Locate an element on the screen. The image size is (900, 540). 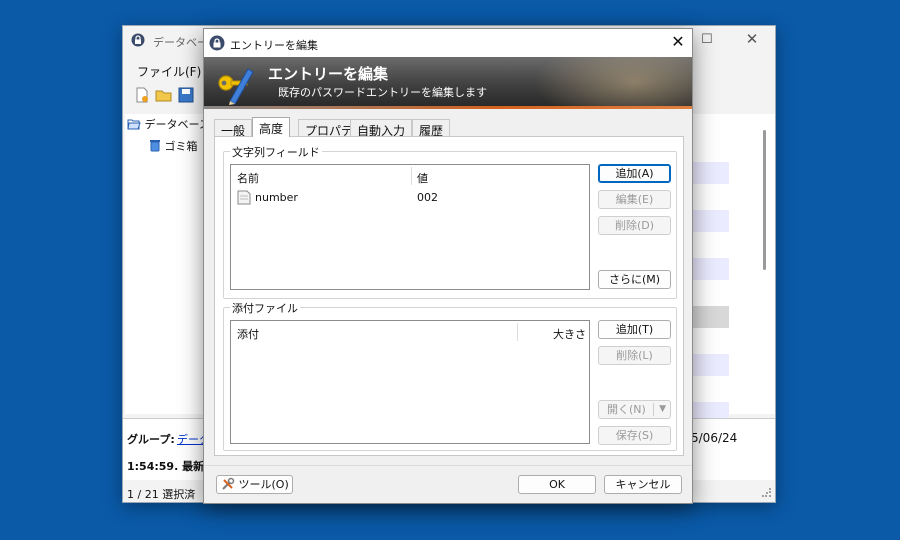
cell-name: number is located at coordinates (276, 197).